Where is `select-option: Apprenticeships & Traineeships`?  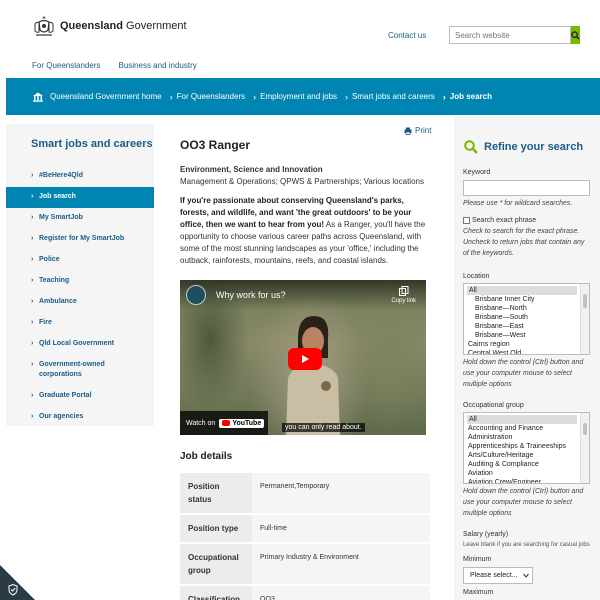
select-option: Apprenticeships & Traineeships is located at coordinates (526, 446).